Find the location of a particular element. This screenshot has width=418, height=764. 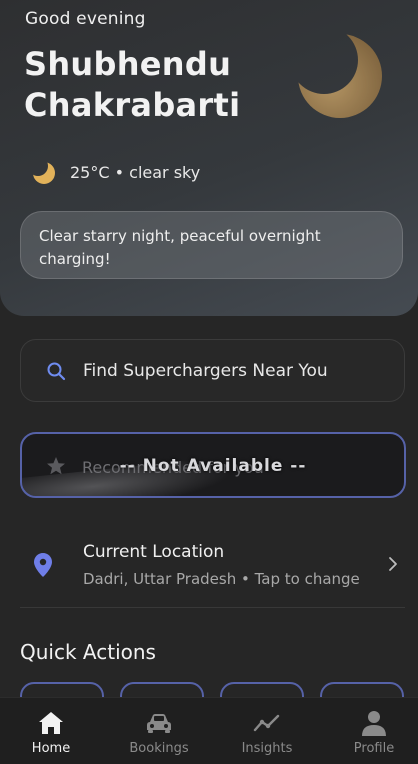

user-name: Shubhendu Chakrabarti is located at coordinates (154, 85).